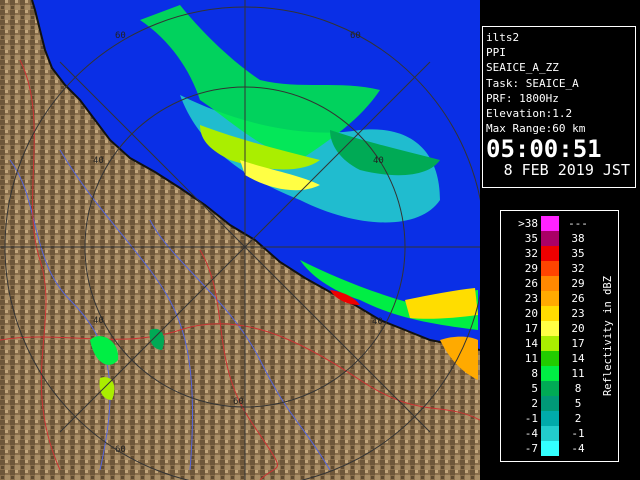 Image resolution: width=640 pixels, height=480 pixels. Describe the element at coordinates (532, 83) in the screenshot. I see `task-name: Task: SEAICE_A` at that location.